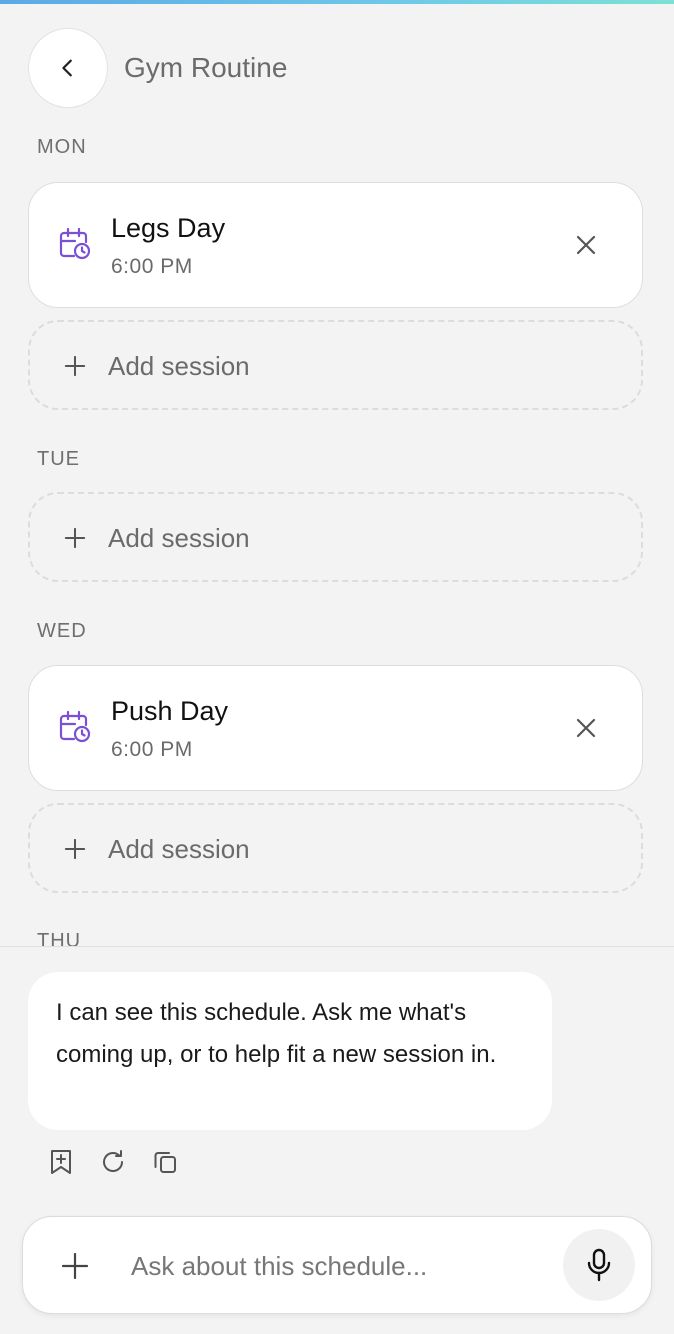 This screenshot has width=674, height=1334. I want to click on microphone-icon, so click(599, 1265).